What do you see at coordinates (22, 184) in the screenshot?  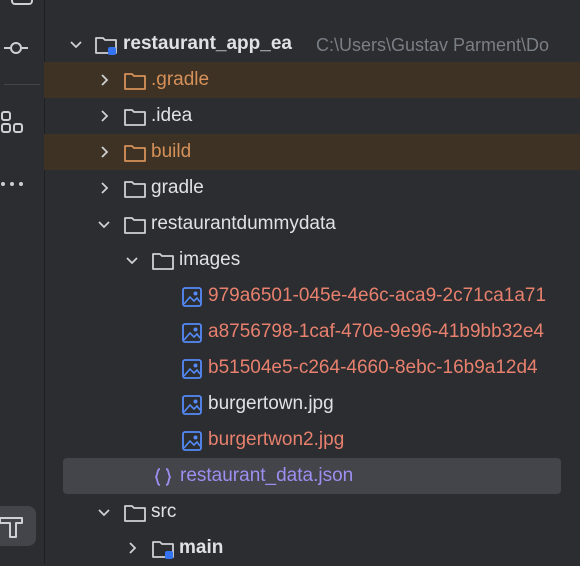 I see `more-tool-button` at bounding box center [22, 184].